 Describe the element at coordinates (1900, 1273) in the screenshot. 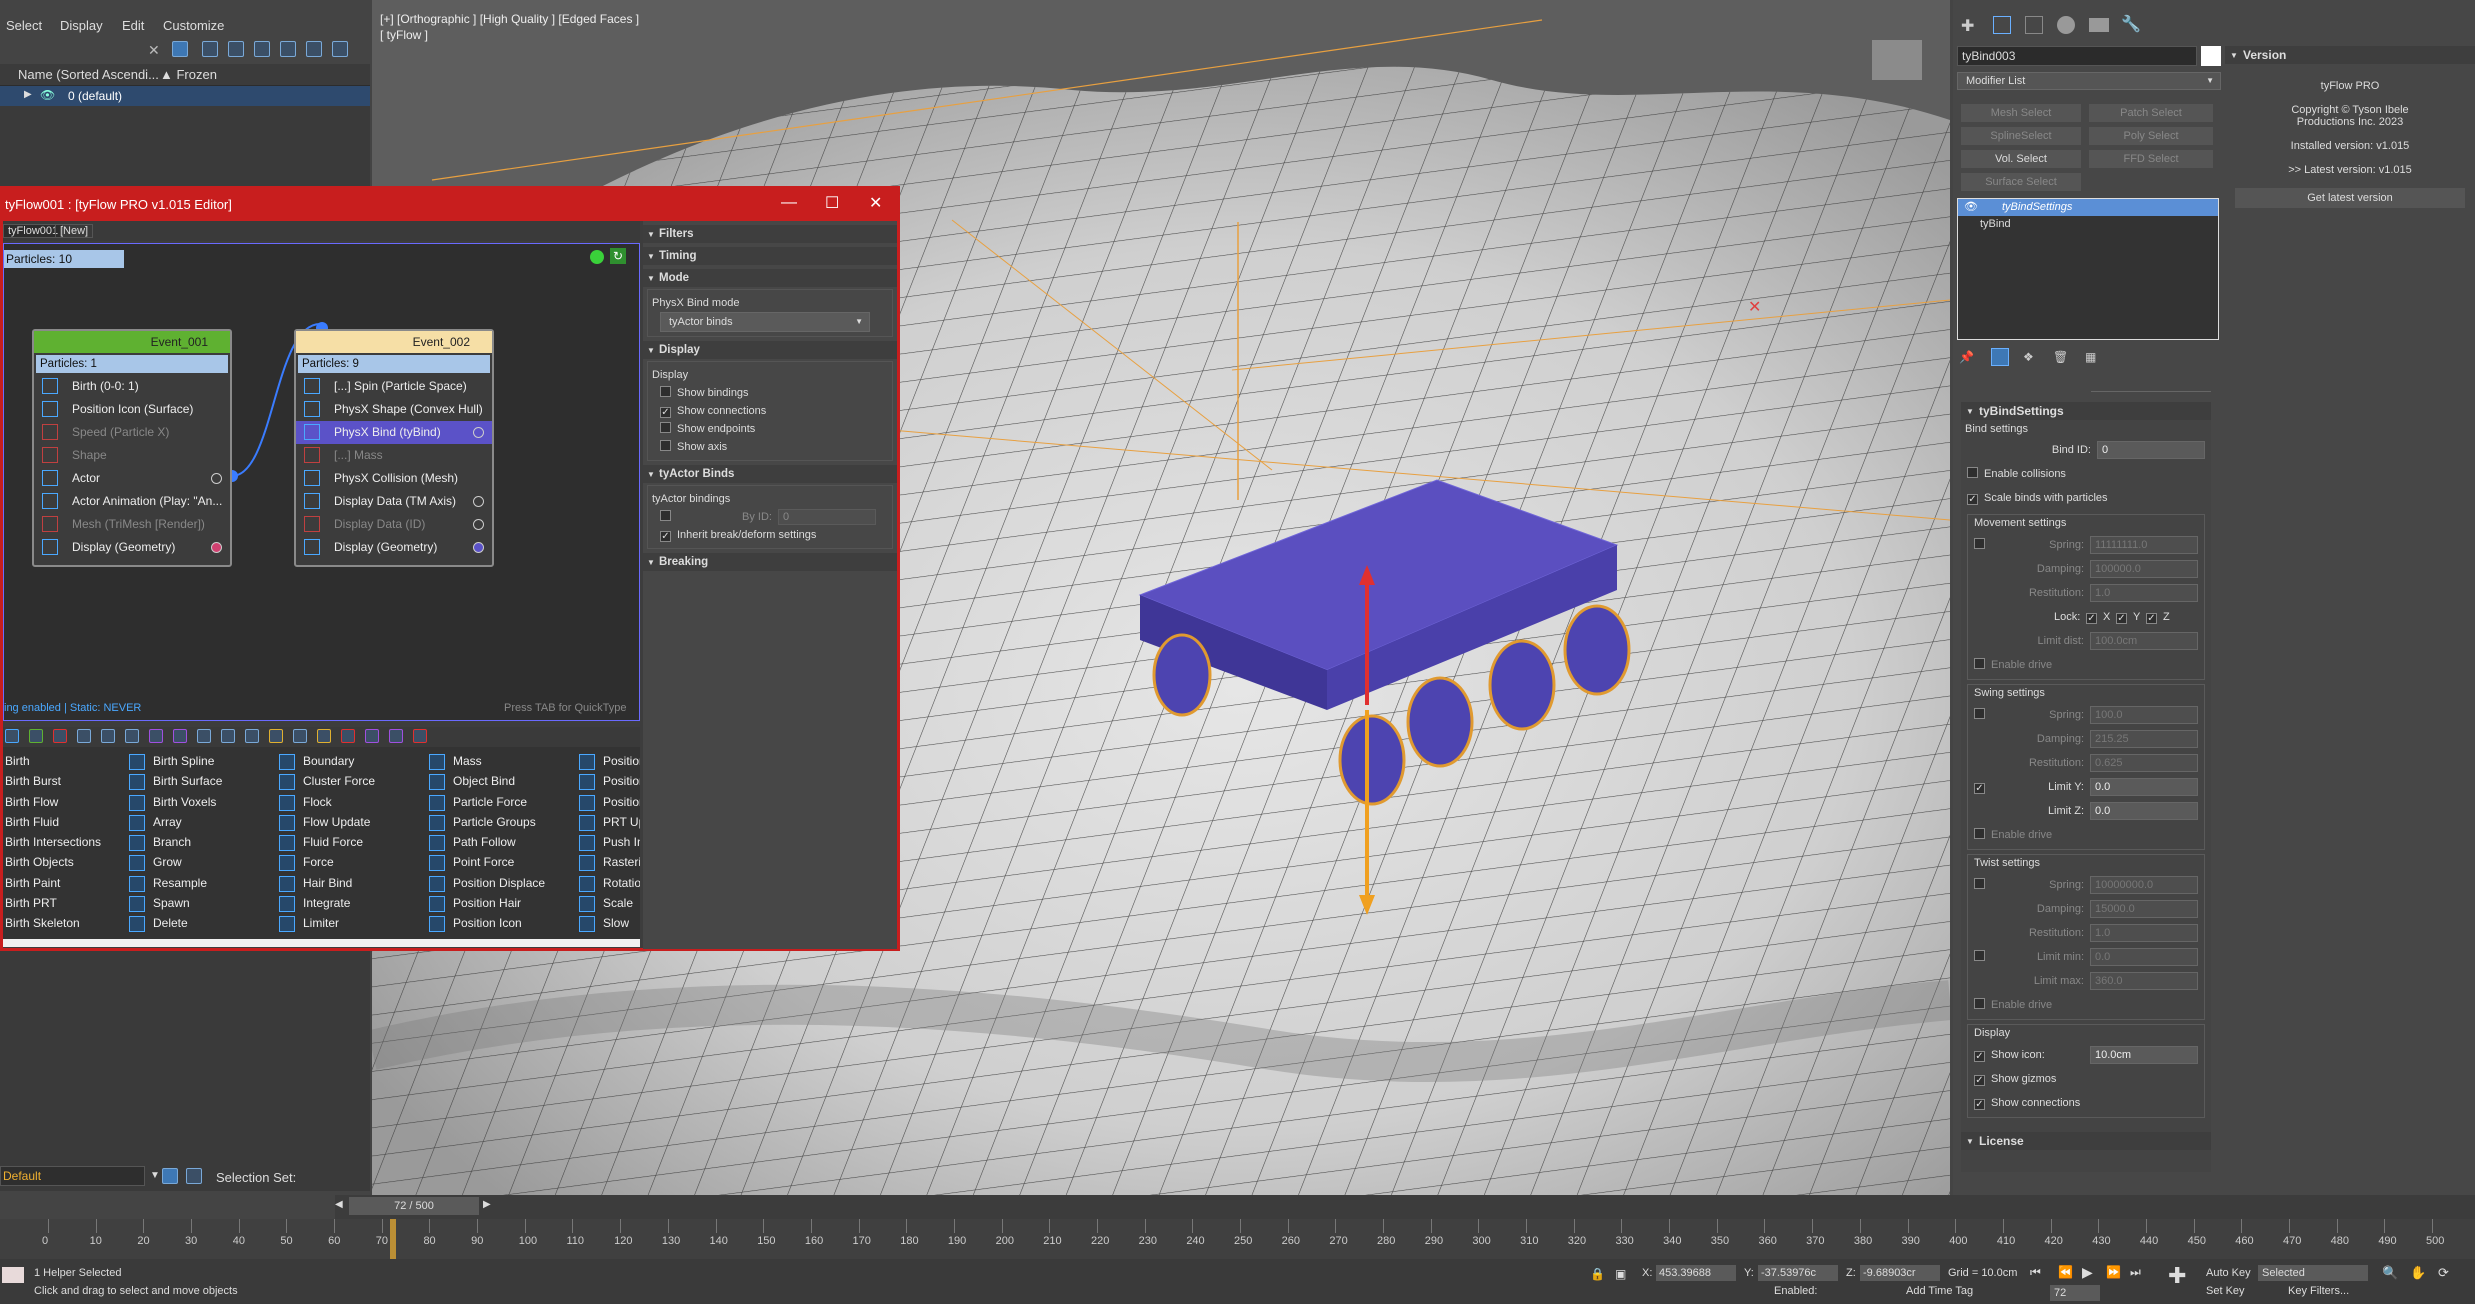

I see `z-coordinate-field: -9.68903cr` at that location.